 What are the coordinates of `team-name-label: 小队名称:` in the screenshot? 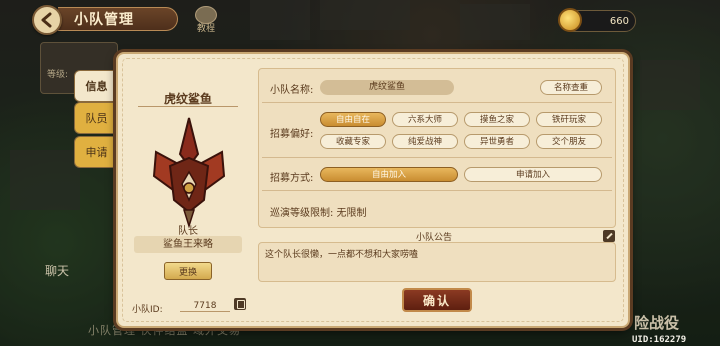 It's located at (292, 90).